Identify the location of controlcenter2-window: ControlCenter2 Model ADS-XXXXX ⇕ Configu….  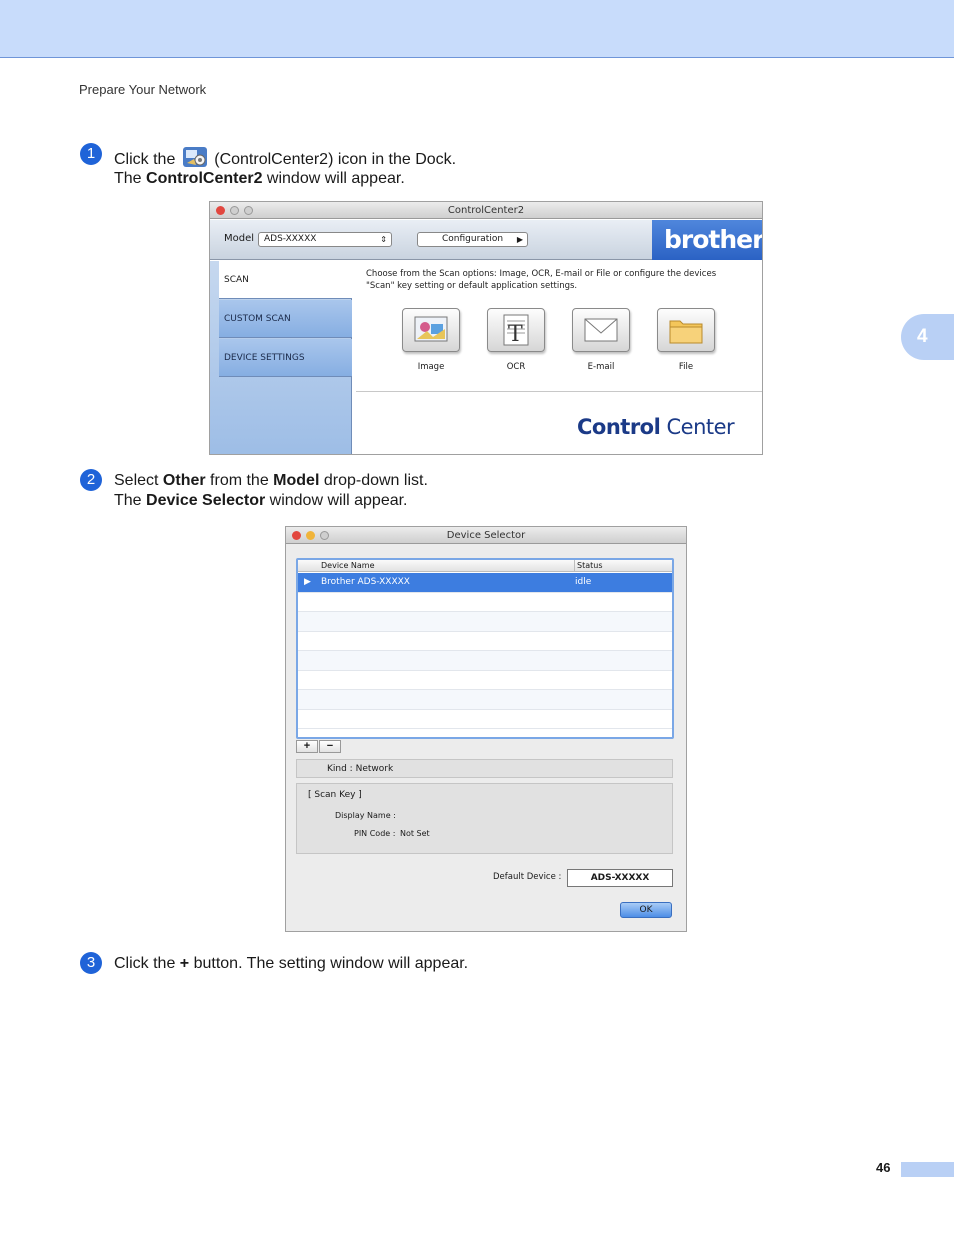
(486, 328).